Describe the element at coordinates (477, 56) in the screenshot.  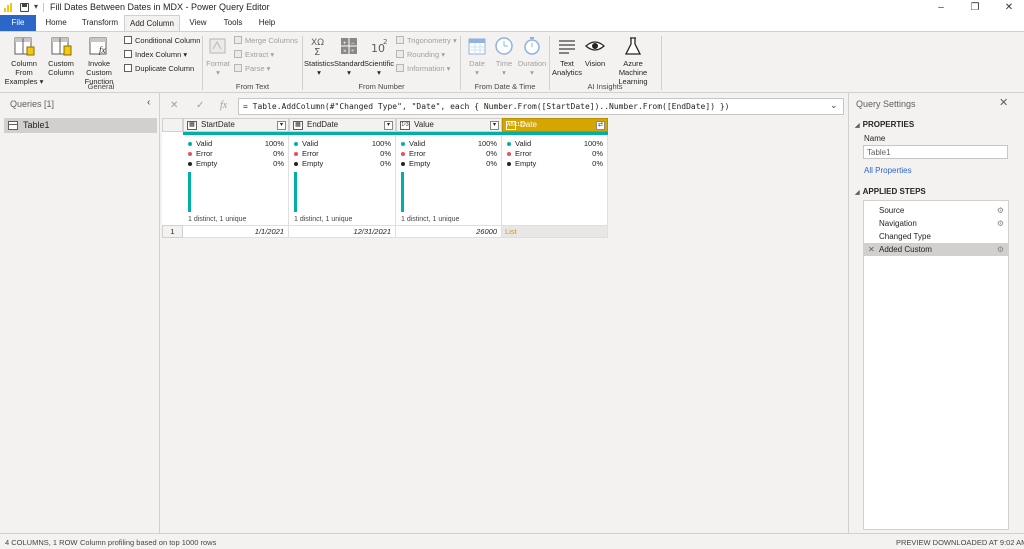
I see `date-button: Date ▾` at that location.